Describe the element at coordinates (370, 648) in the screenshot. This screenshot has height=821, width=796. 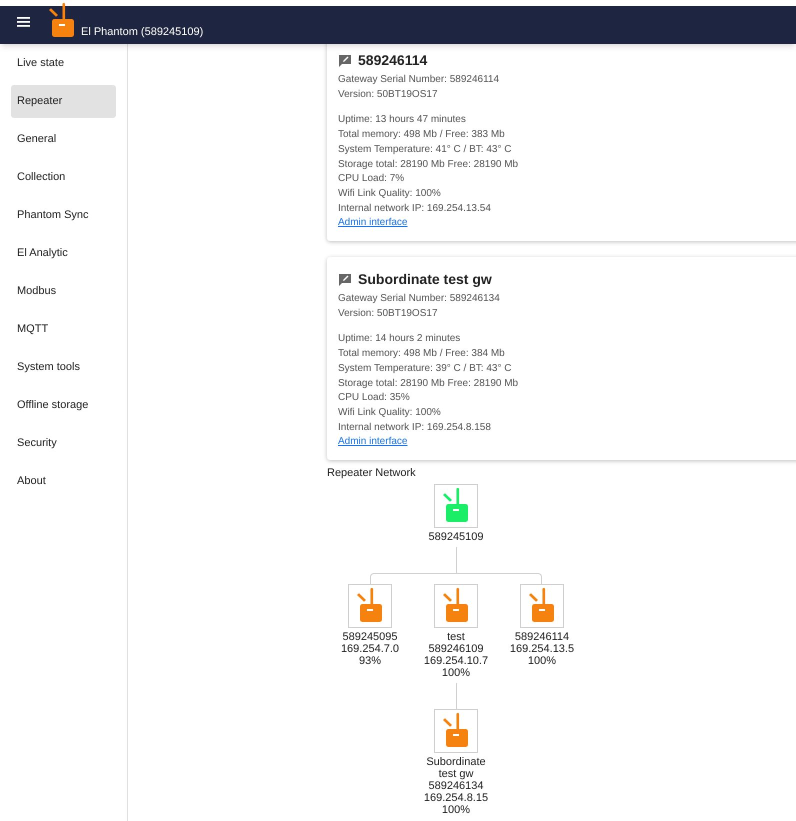
I see `device-label: 169.254.7.0` at that location.